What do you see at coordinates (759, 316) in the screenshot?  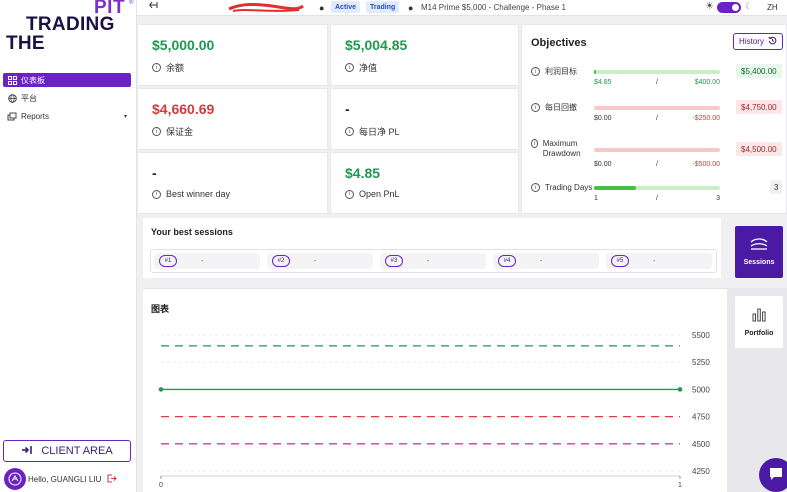 I see `bar-chart-icon` at bounding box center [759, 316].